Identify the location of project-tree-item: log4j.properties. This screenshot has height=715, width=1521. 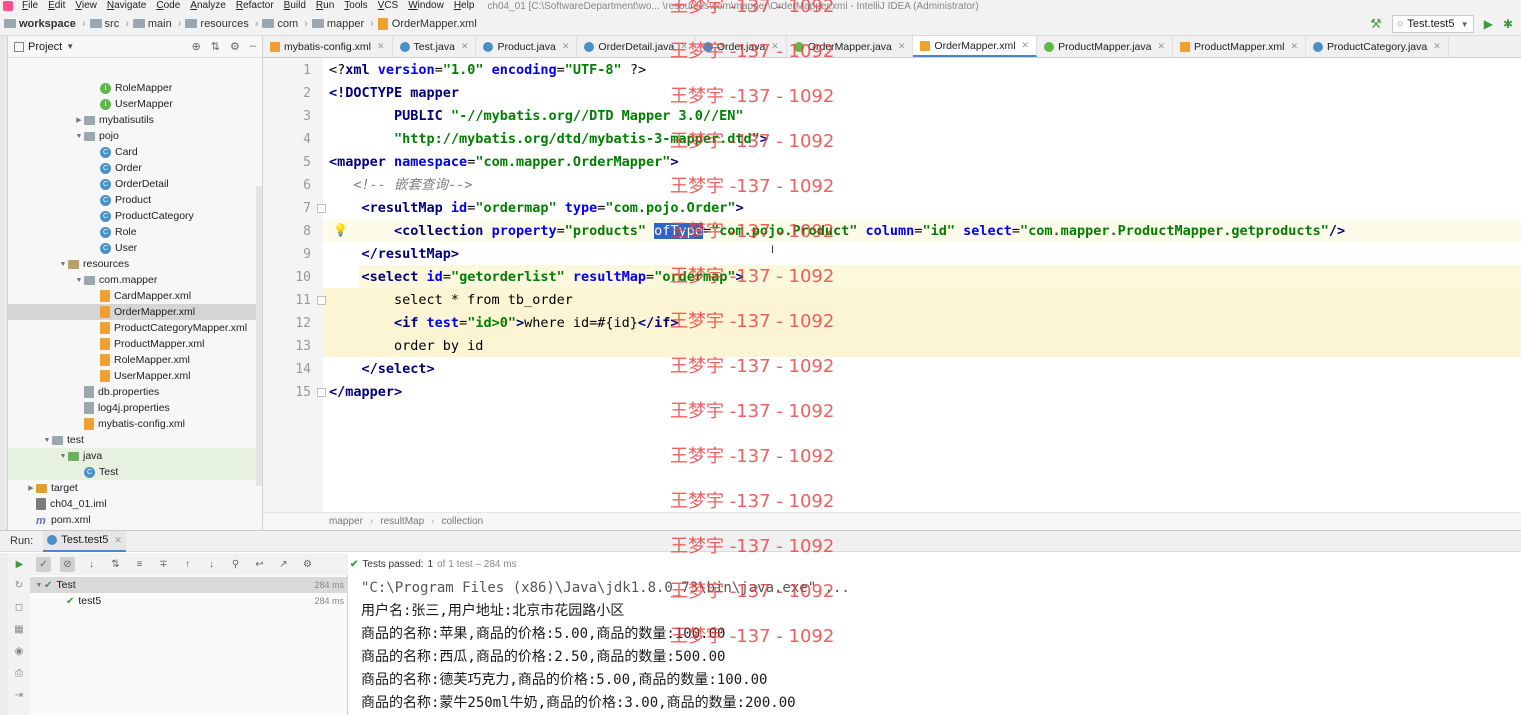
(135, 408).